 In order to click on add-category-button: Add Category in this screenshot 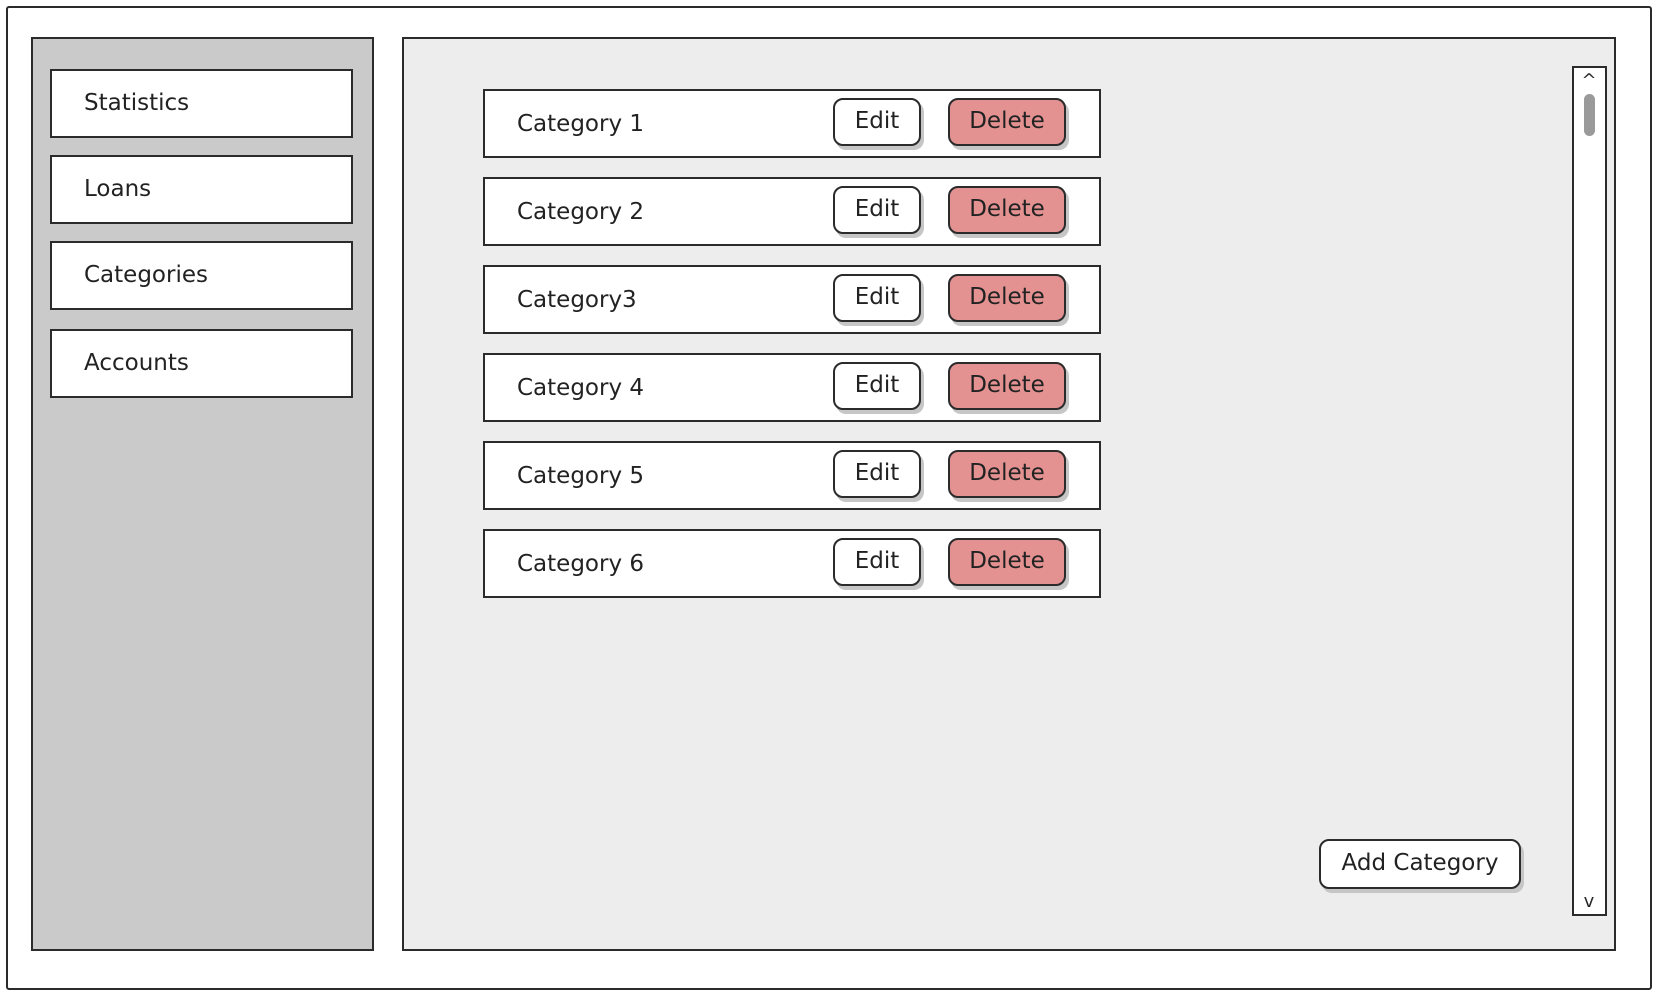, I will do `click(1420, 864)`.